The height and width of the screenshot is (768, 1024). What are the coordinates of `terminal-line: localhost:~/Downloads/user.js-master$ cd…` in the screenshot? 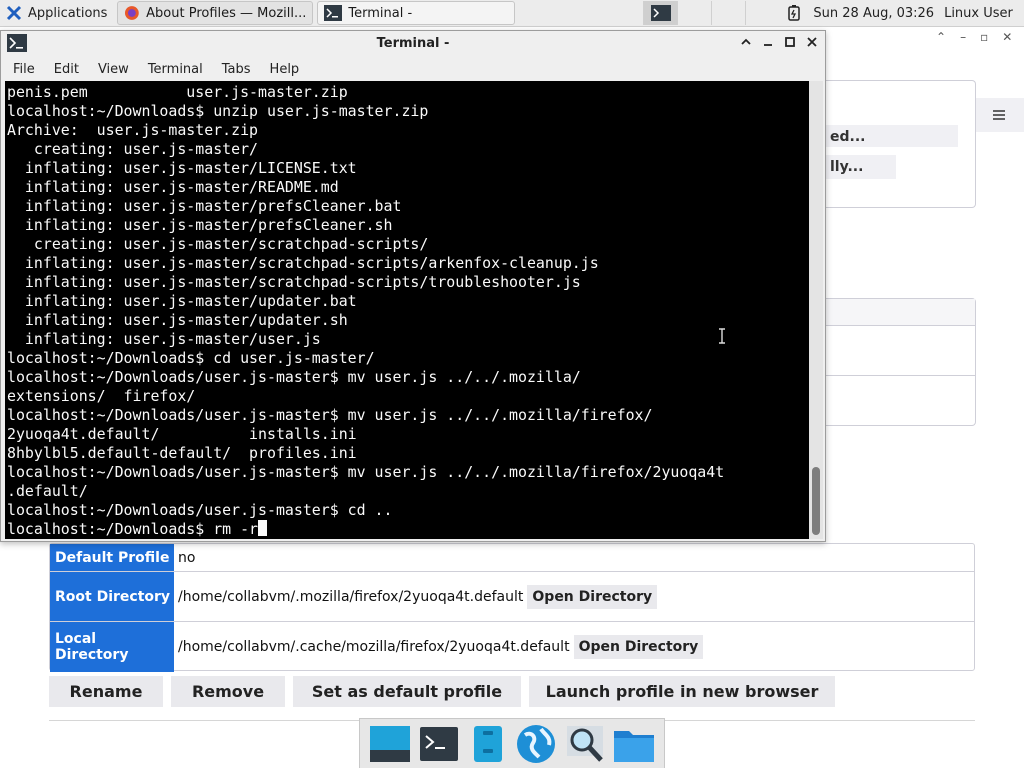 It's located at (200, 510).